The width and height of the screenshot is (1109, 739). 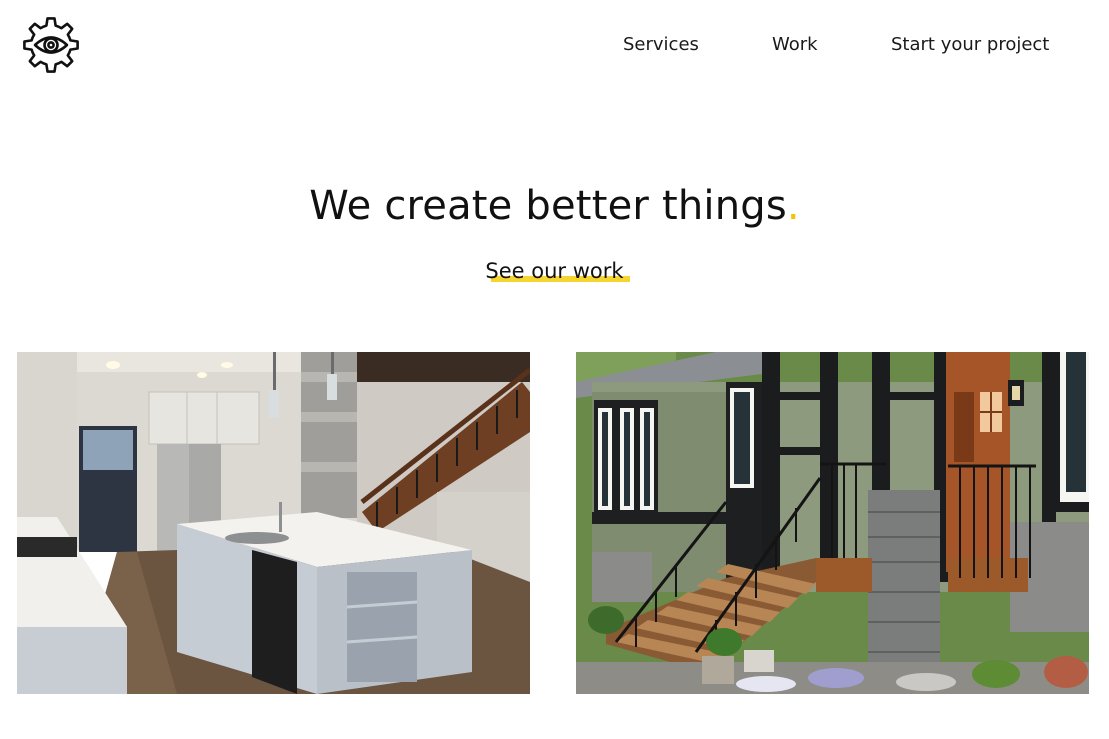 I want to click on see-our-work-link: See our work, so click(x=557, y=271).